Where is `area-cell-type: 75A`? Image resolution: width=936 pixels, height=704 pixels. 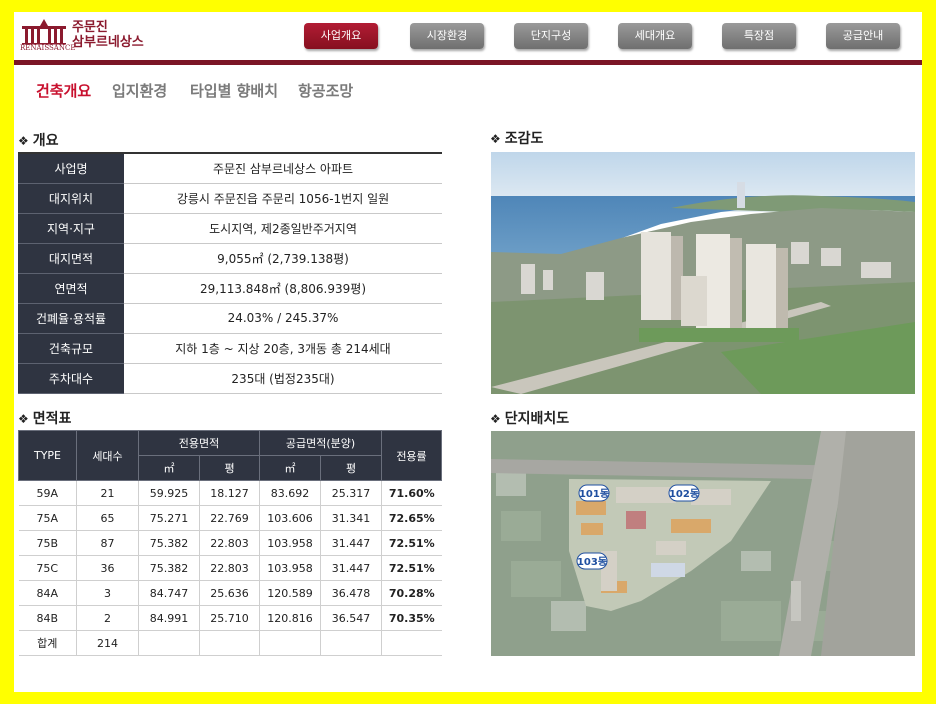 area-cell-type: 75A is located at coordinates (47, 518).